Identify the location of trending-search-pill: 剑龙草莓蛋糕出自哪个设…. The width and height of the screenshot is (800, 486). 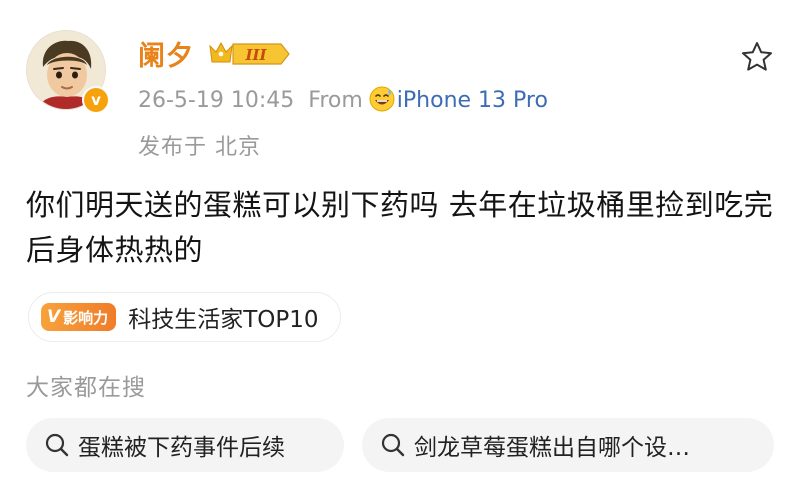
(568, 445).